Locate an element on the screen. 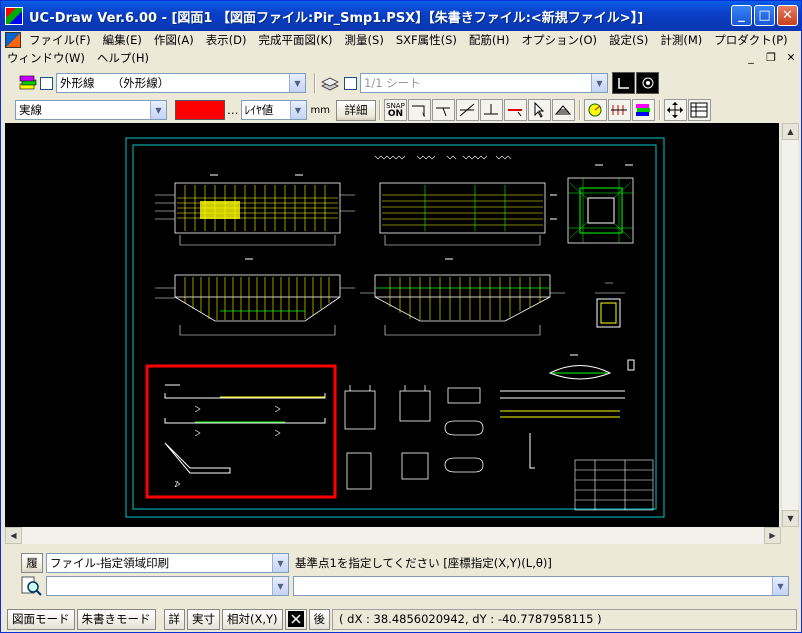  menu-product: プロダクト(P) is located at coordinates (750, 40).